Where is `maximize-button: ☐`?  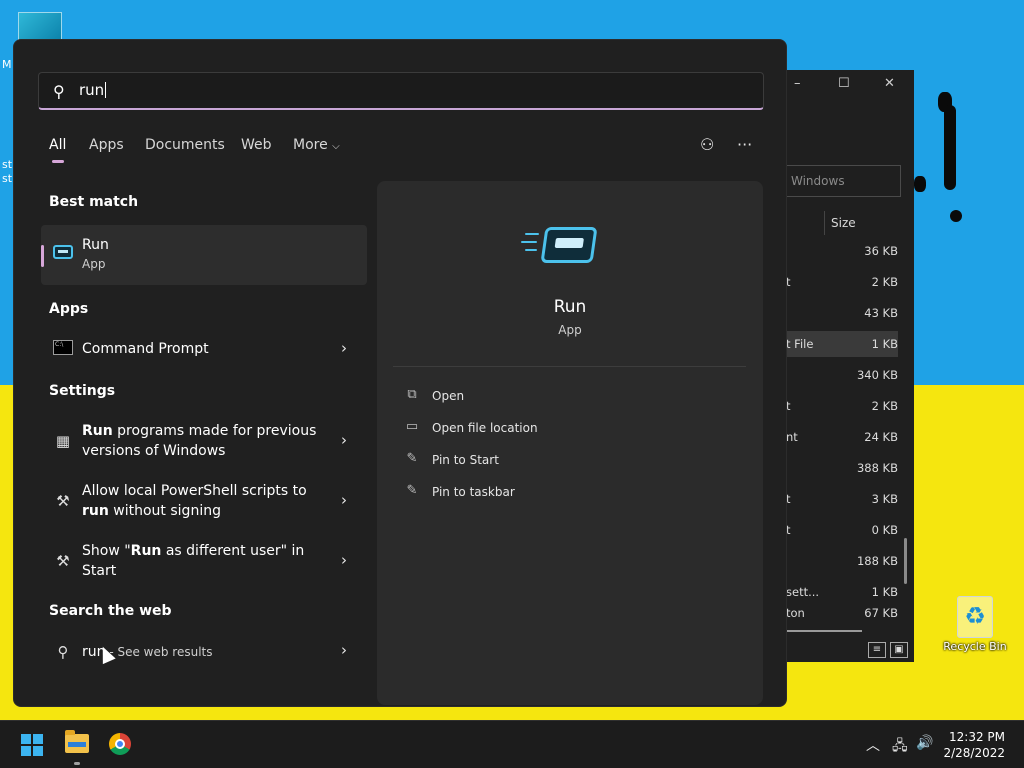 maximize-button: ☐ is located at coordinates (844, 83).